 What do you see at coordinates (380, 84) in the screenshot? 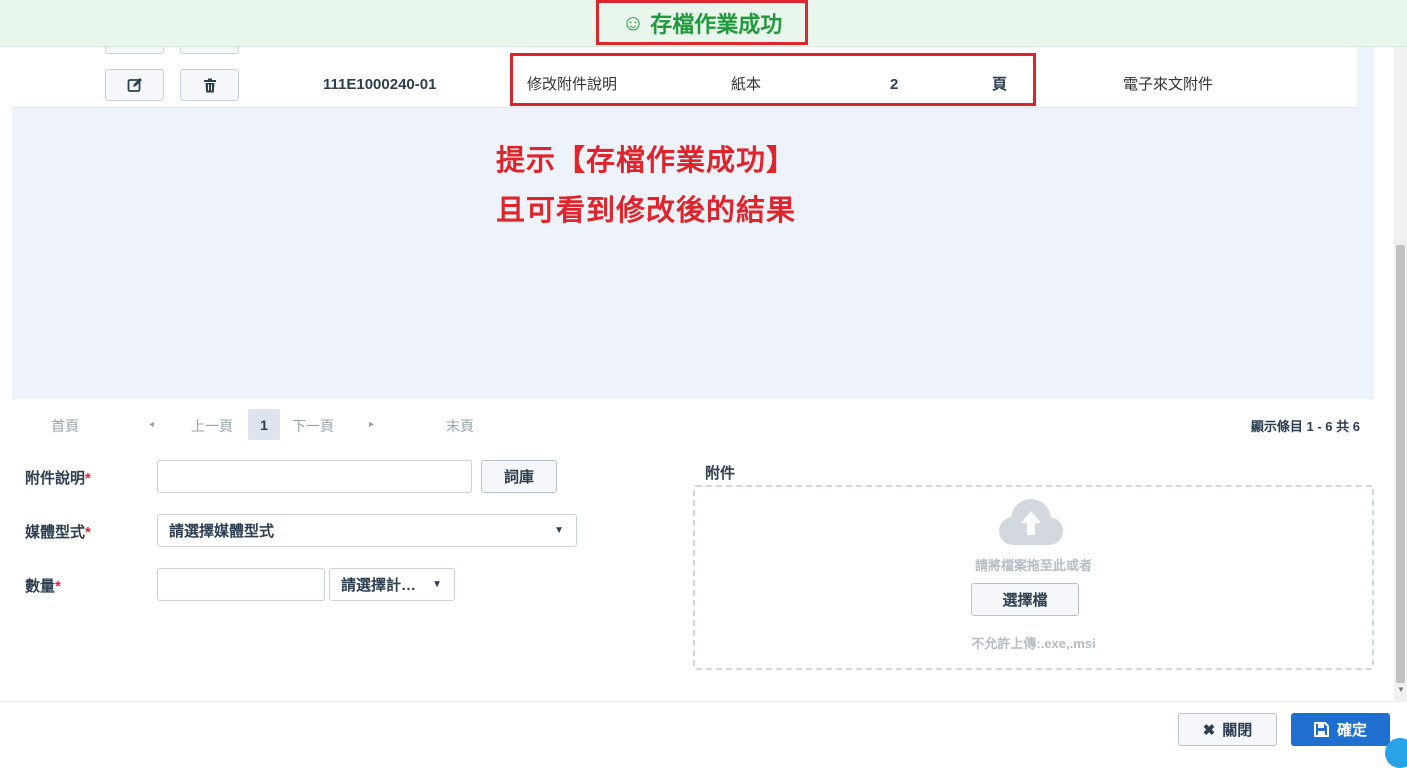
I see `doc-number-cell: 111E1000240-01` at bounding box center [380, 84].